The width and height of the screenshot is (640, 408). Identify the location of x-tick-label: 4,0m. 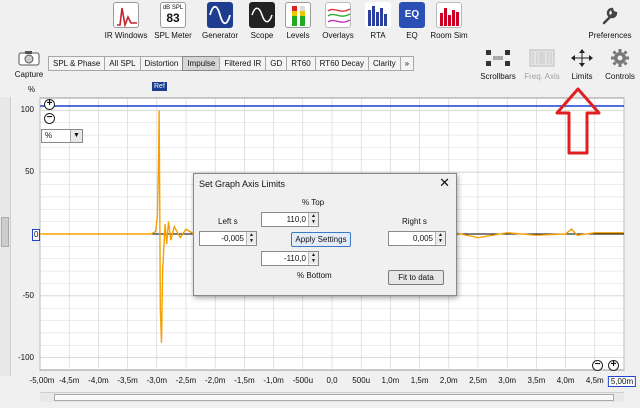
(565, 380).